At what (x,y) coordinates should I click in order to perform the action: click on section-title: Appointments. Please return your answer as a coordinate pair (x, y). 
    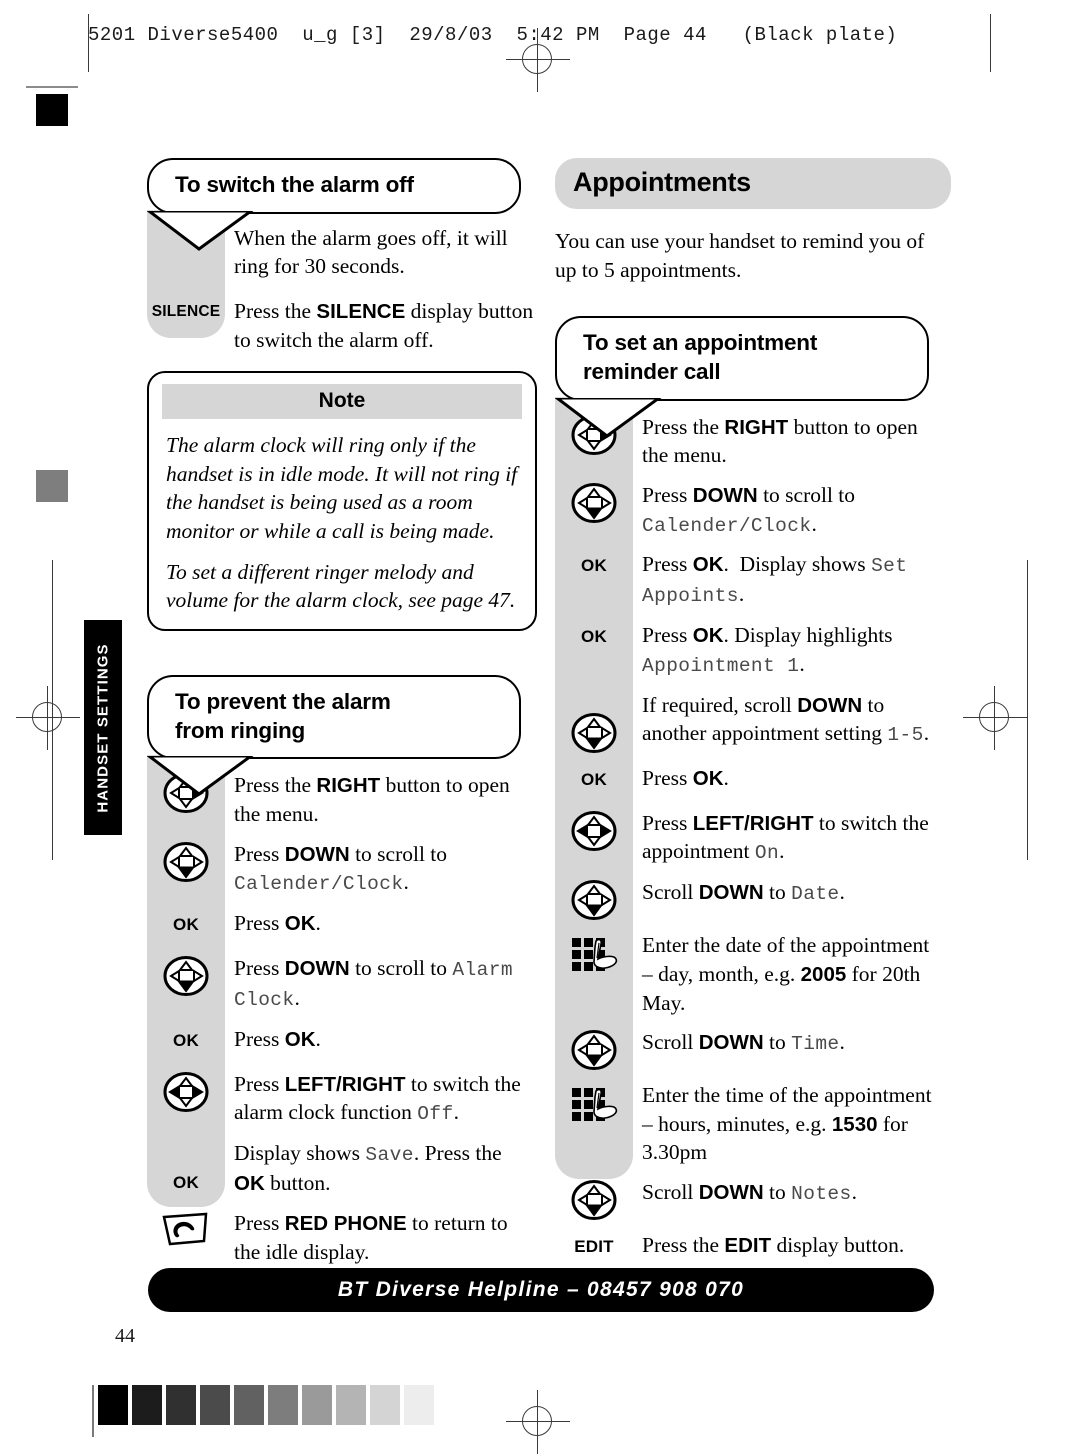
    Looking at the image, I should click on (662, 182).